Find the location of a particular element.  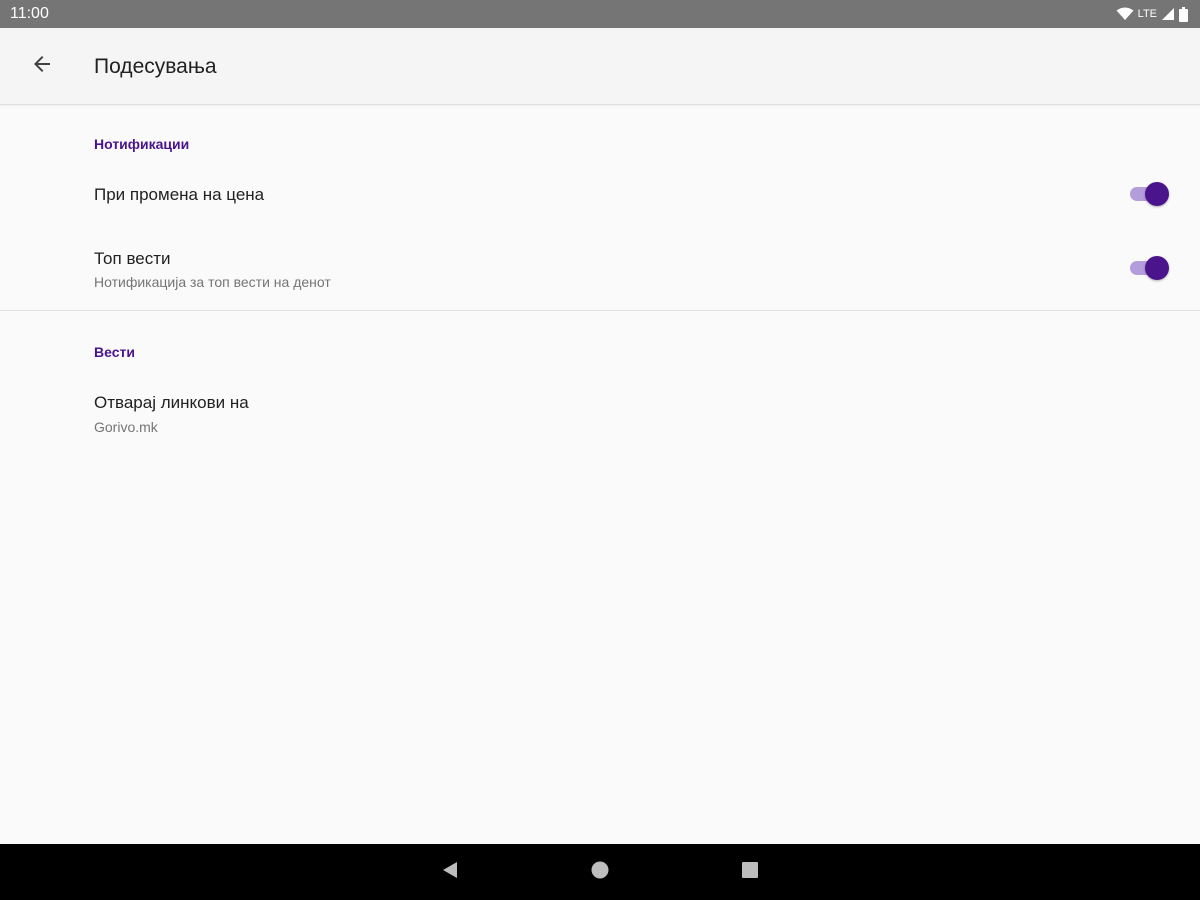

nav-back-button is located at coordinates (450, 872).